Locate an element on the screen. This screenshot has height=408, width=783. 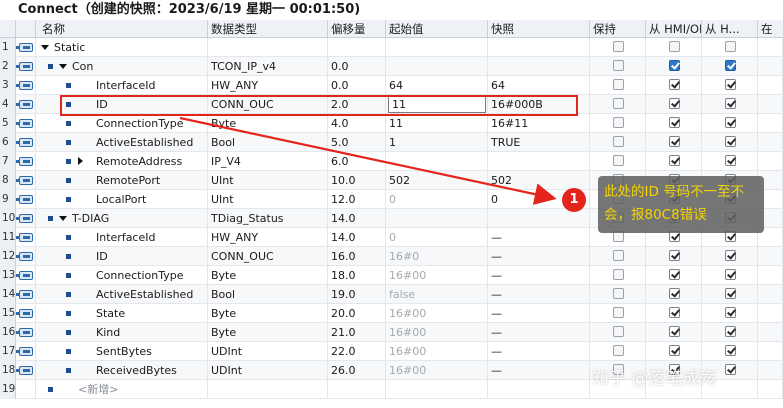
name-cell: RemoteAddress is located at coordinates (122, 161).